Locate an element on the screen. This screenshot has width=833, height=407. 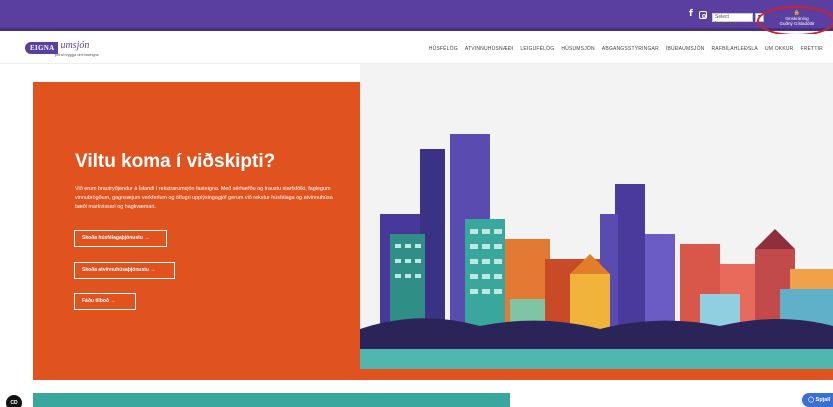
next-section-teal is located at coordinates (271, 400).